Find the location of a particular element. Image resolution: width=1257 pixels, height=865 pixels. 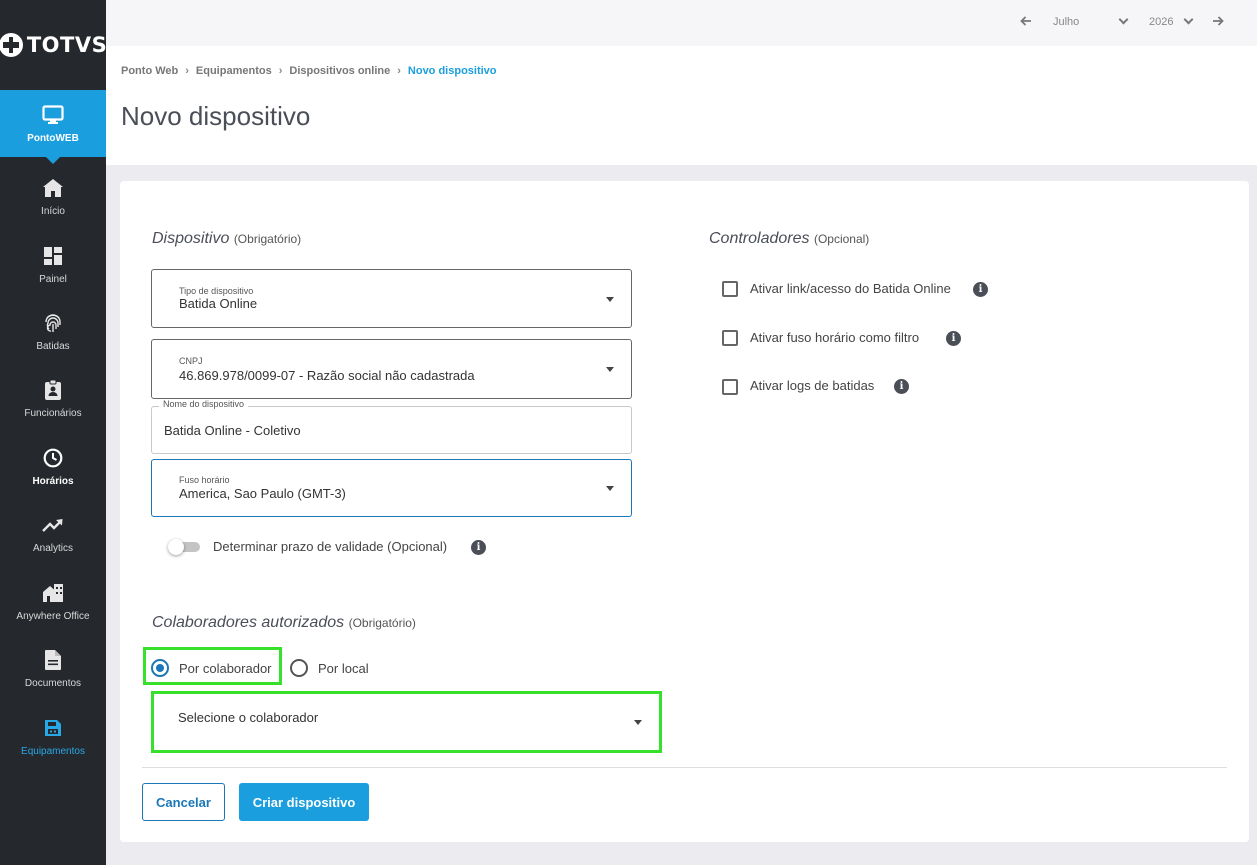

sidebar-item-horarios: Horários is located at coordinates (53, 467).